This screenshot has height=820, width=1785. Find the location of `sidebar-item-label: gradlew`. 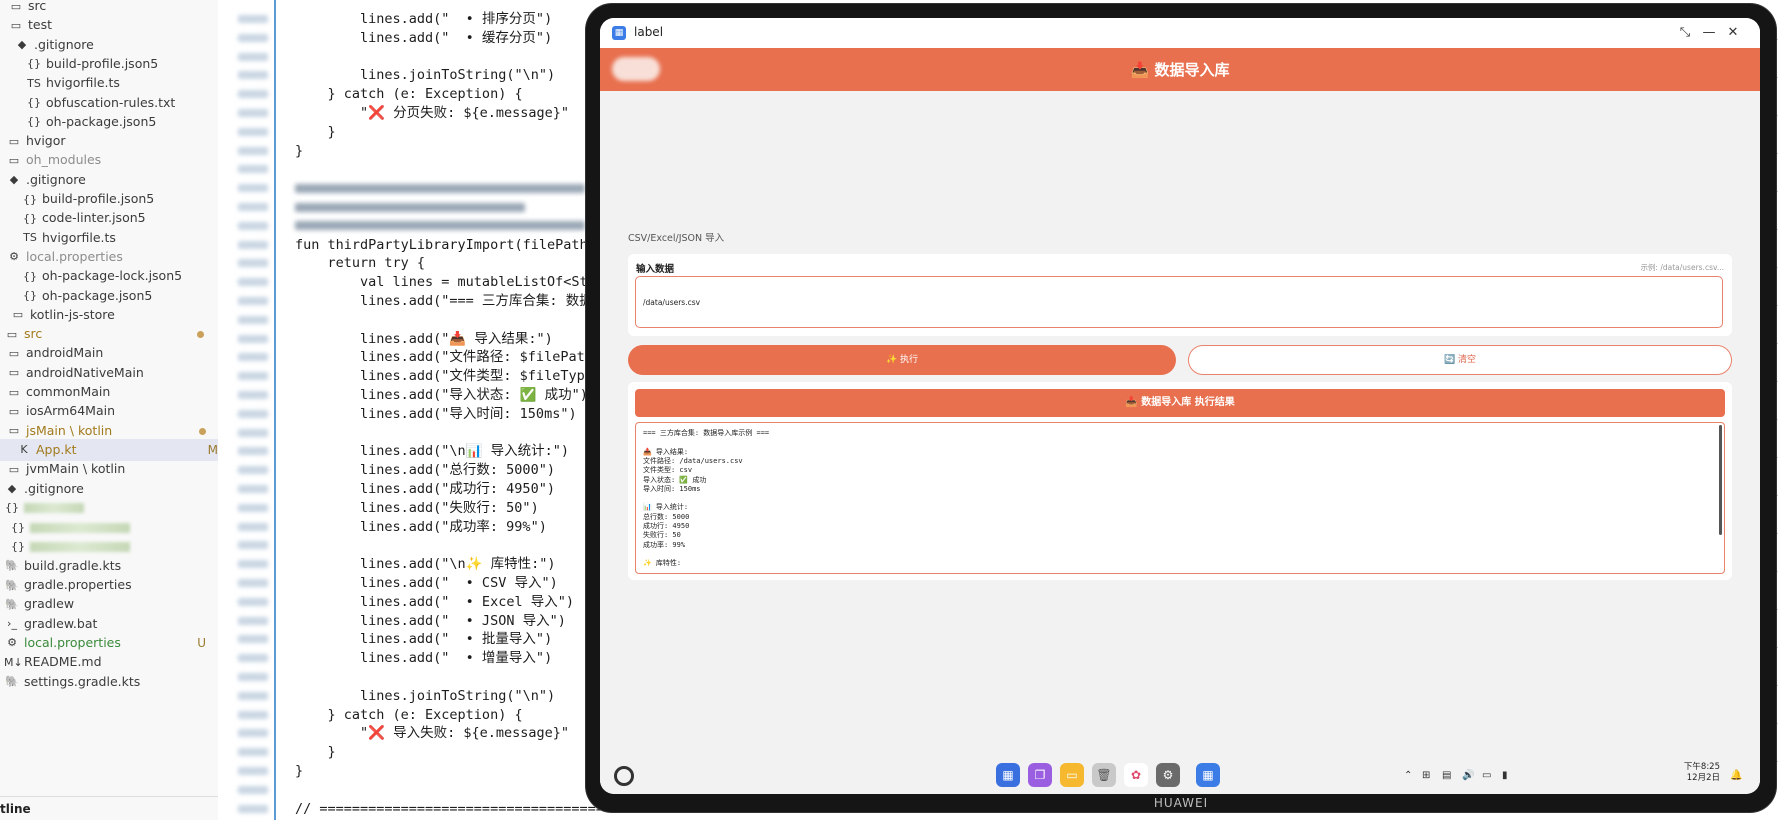

sidebar-item-label: gradlew is located at coordinates (49, 604).